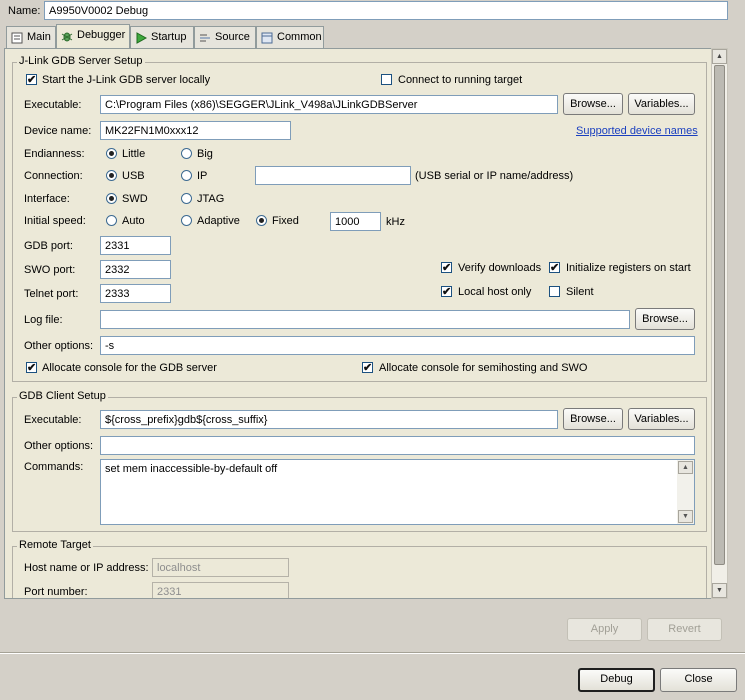 This screenshot has width=745, height=700. I want to click on interface-jtag-label: JTAG, so click(211, 199).